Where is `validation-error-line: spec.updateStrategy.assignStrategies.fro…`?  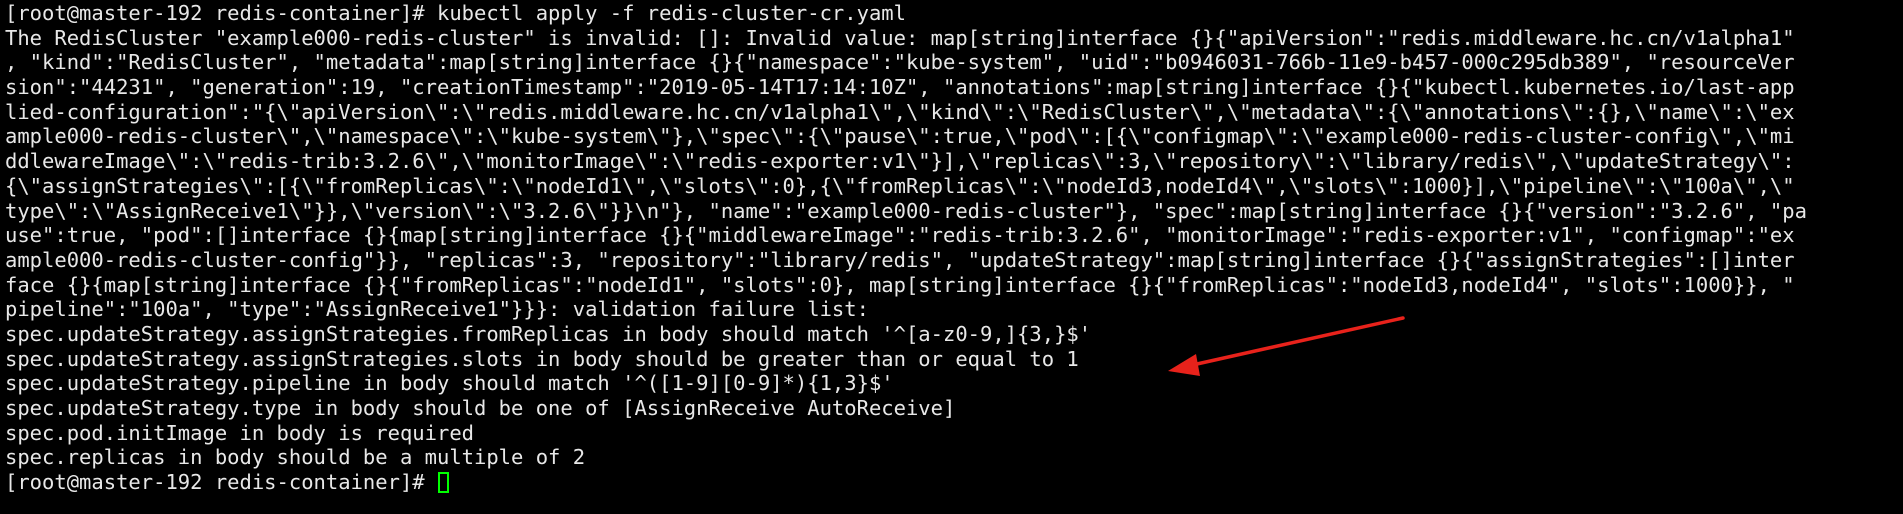 validation-error-line: spec.updateStrategy.assignStrategies.fro… is located at coordinates (548, 333).